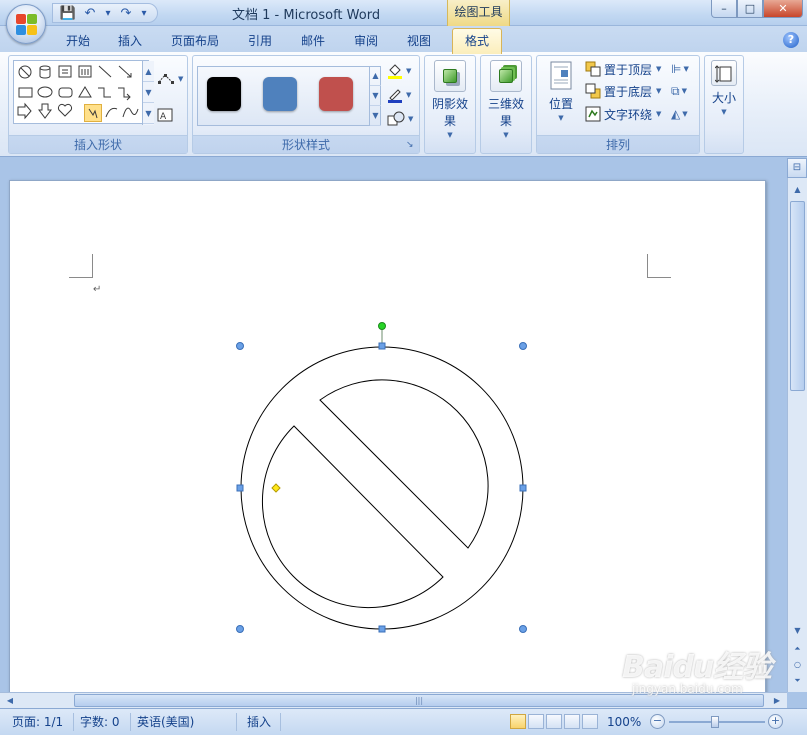  I want to click on elbow-arrow-connector-shape-icon, so click(124, 94).